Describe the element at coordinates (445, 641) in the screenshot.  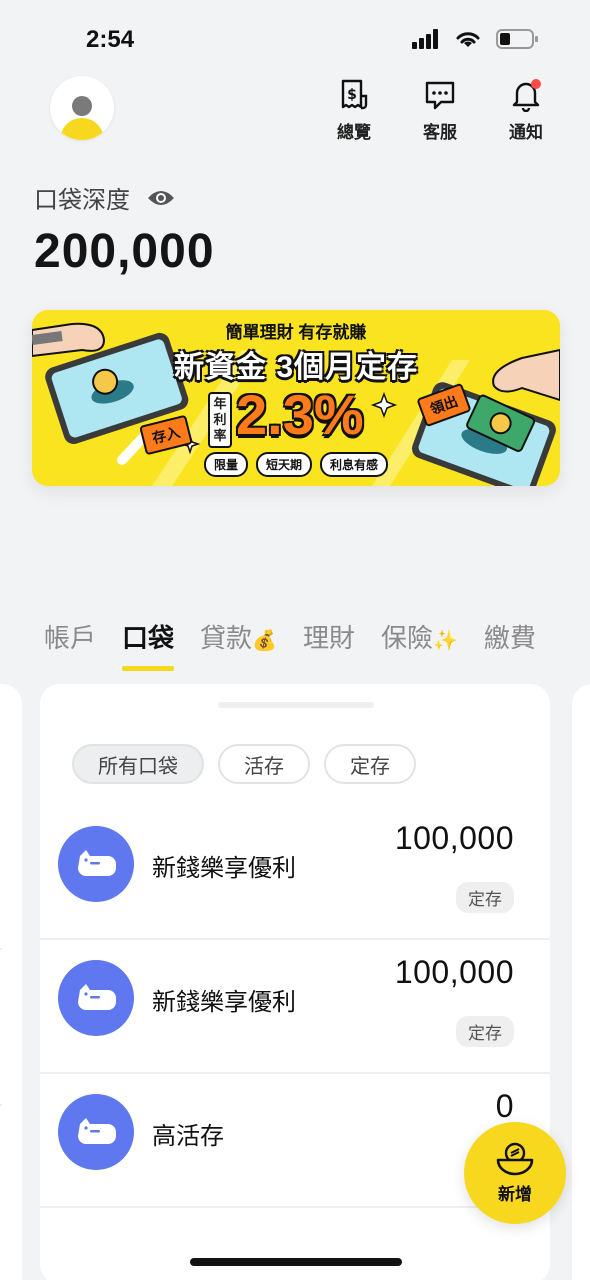
I see `sparkles-icon: ✨` at that location.